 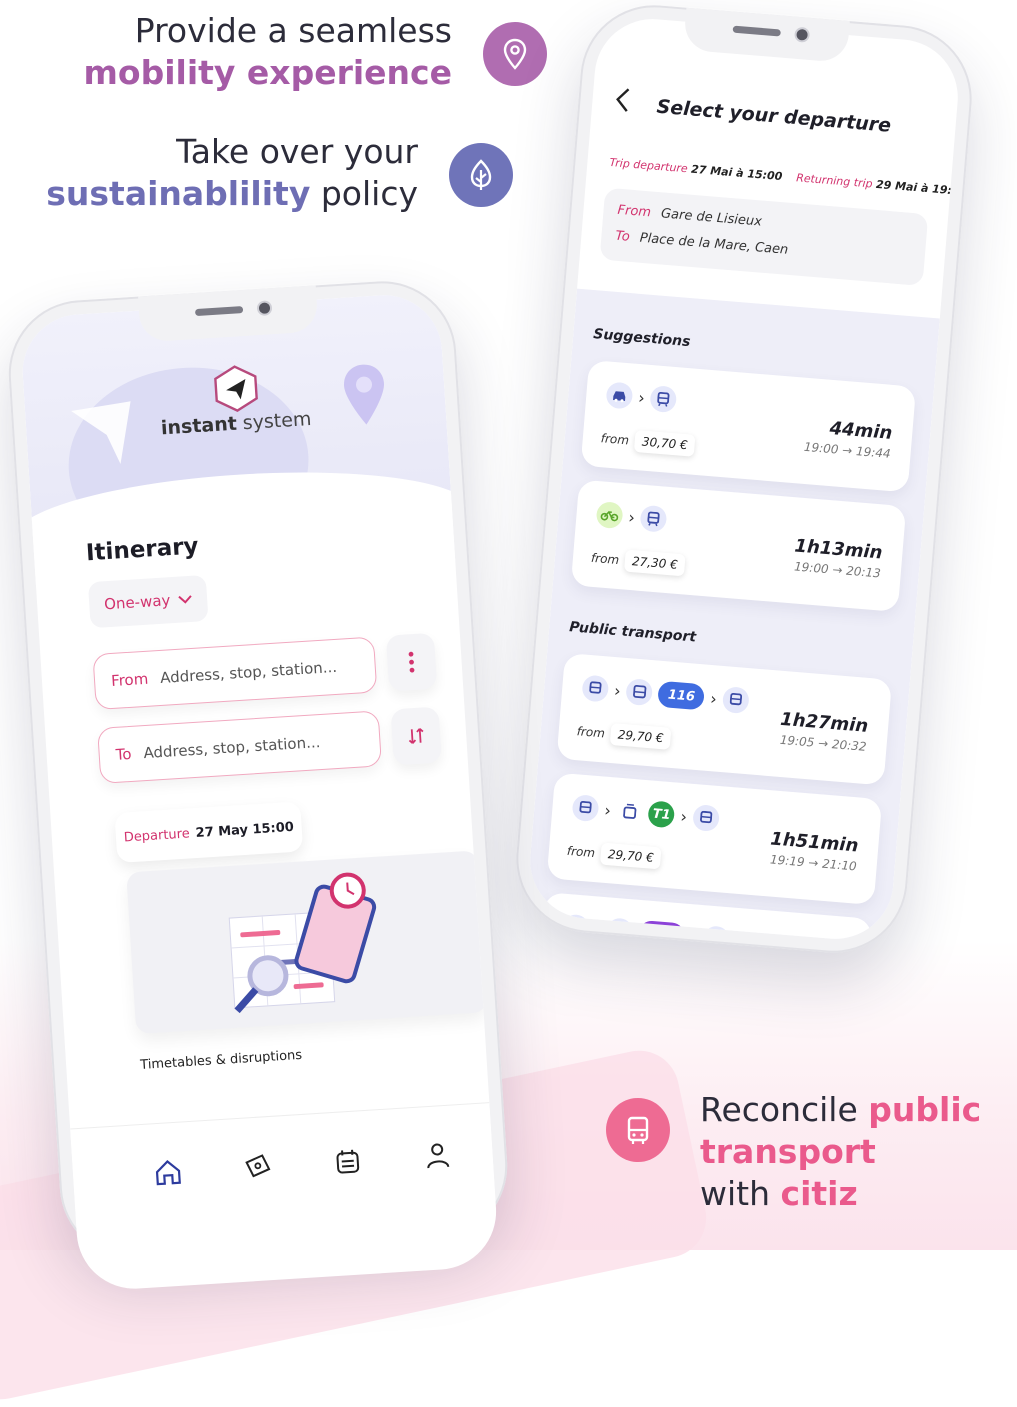 I want to click on nav-profile, so click(x=438, y=1155).